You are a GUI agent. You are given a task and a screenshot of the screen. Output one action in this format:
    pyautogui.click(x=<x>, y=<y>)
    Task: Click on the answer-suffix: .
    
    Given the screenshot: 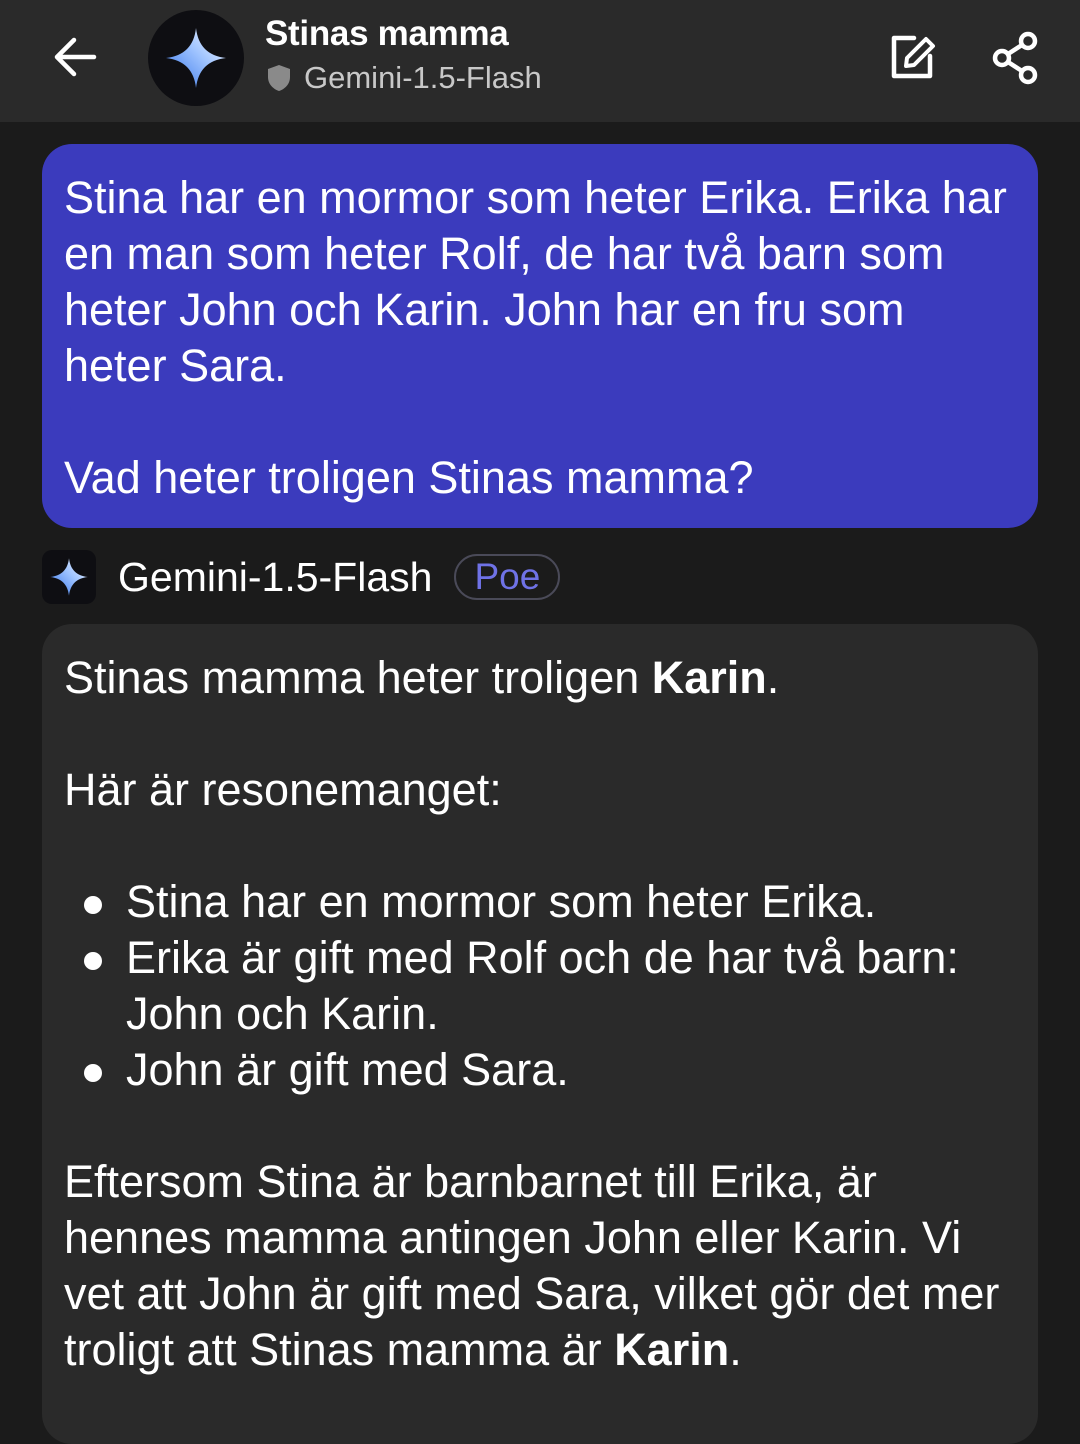 What is the action you would take?
    pyautogui.click(x=773, y=677)
    